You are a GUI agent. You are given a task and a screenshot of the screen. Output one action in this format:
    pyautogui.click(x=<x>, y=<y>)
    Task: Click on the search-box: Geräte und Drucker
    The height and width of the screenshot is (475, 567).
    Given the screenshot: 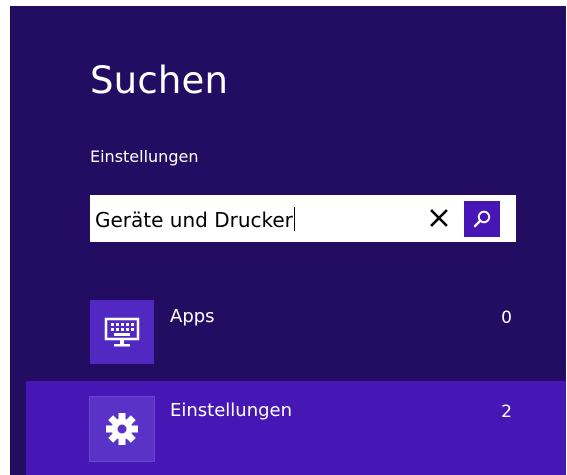 What is the action you would take?
    pyautogui.click(x=303, y=218)
    